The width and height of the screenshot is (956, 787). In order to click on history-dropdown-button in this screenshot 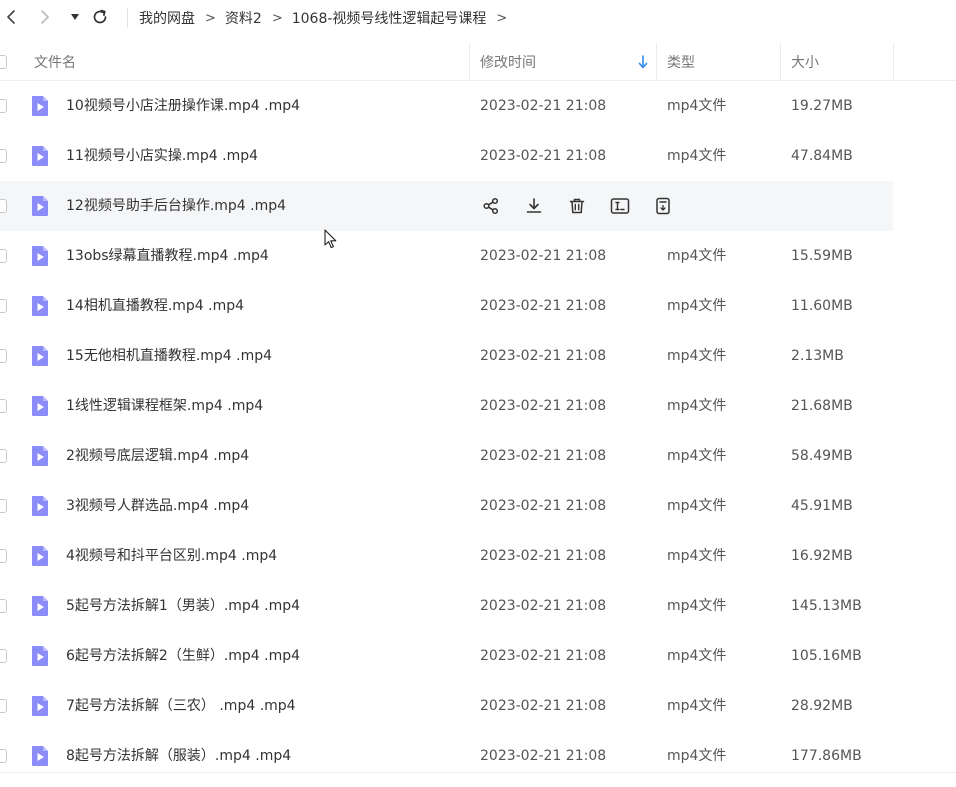, I will do `click(75, 17)`.